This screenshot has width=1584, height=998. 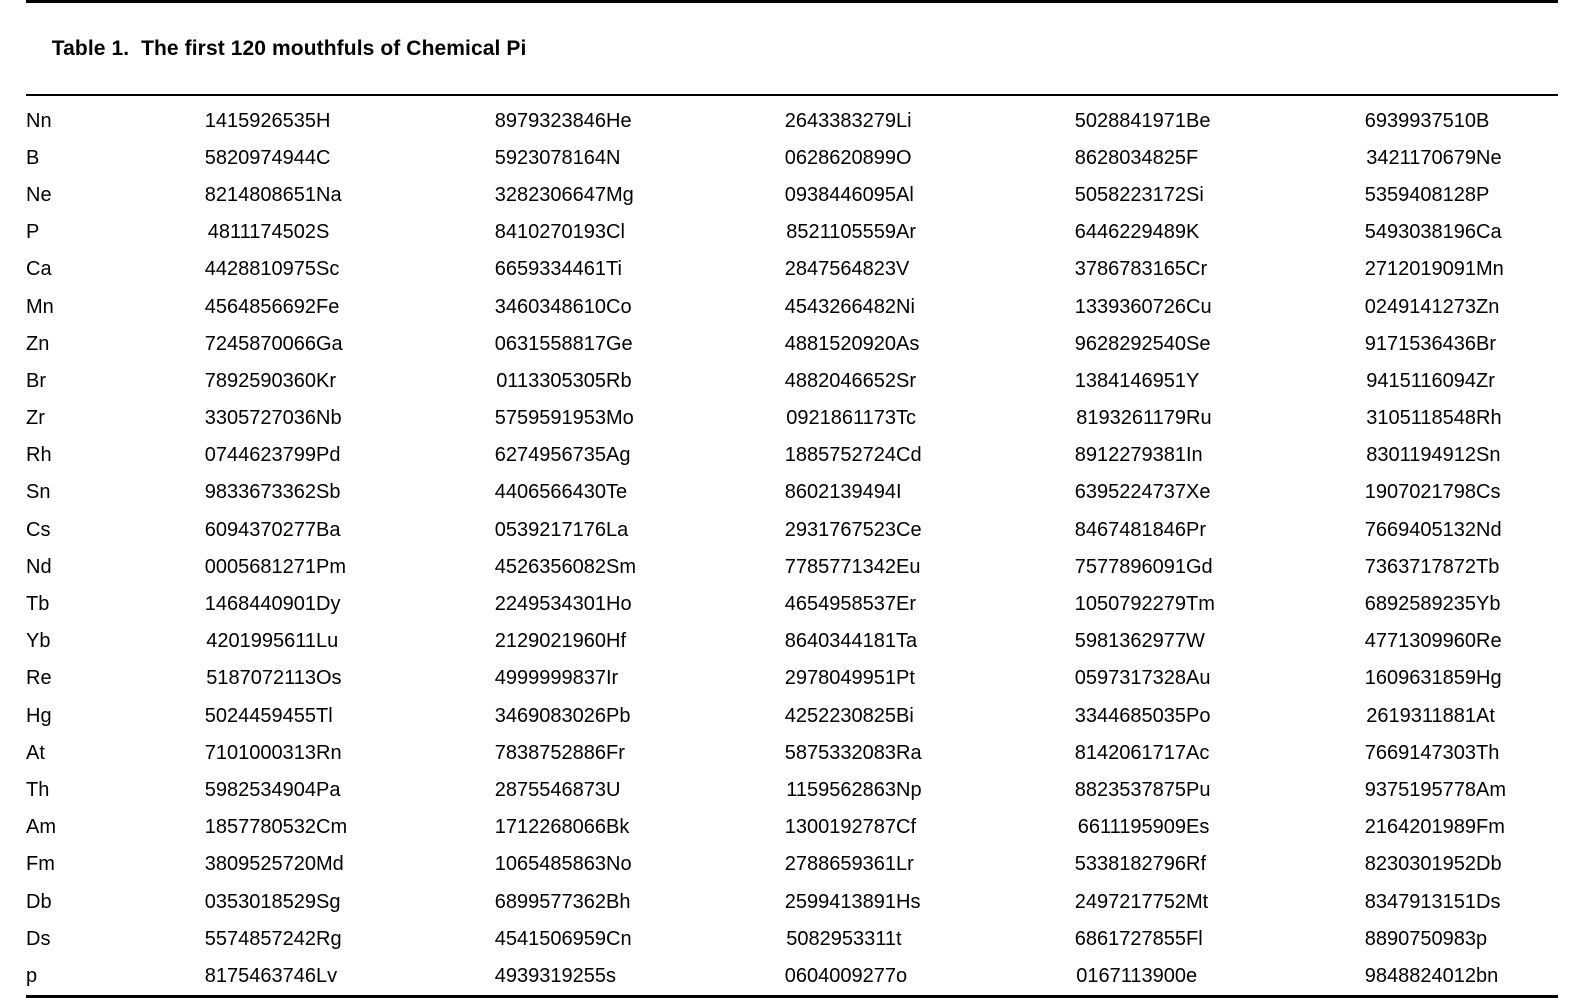 What do you see at coordinates (1130, 120) in the screenshot?
I see `pi-digit-group-cell: 5028841971` at bounding box center [1130, 120].